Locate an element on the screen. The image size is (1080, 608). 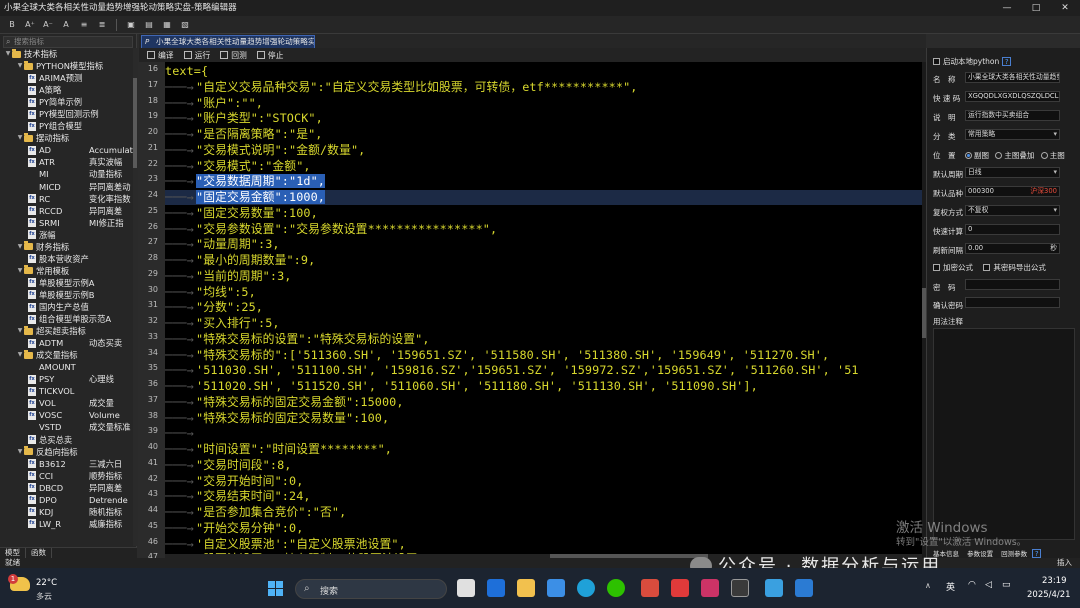
code-line: ───→ "分数":25, is located at coordinates (543, 307).